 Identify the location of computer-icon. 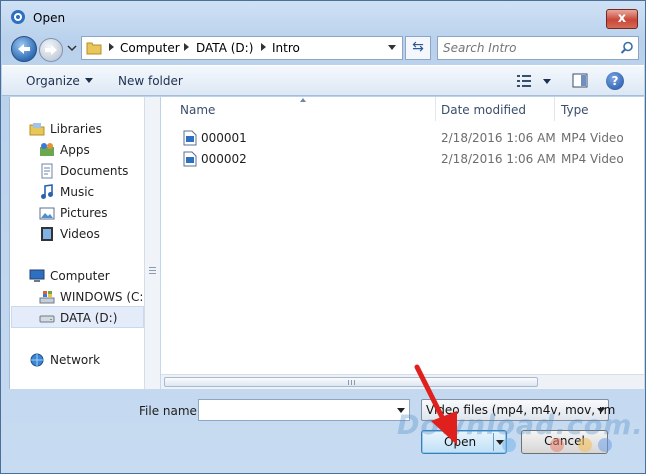
(37, 275).